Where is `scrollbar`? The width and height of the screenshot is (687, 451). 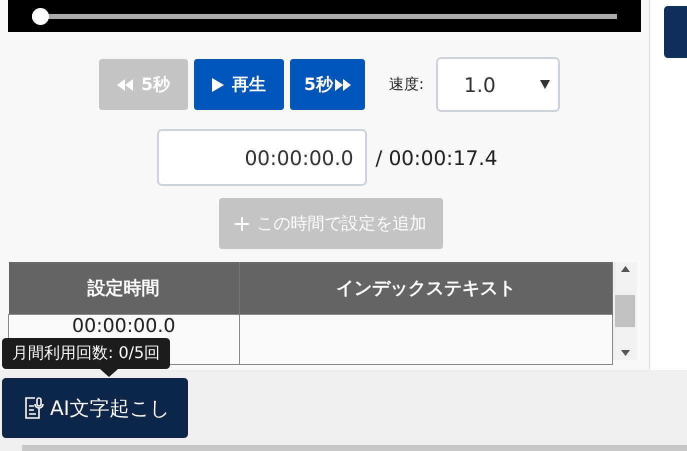 scrollbar is located at coordinates (625, 311).